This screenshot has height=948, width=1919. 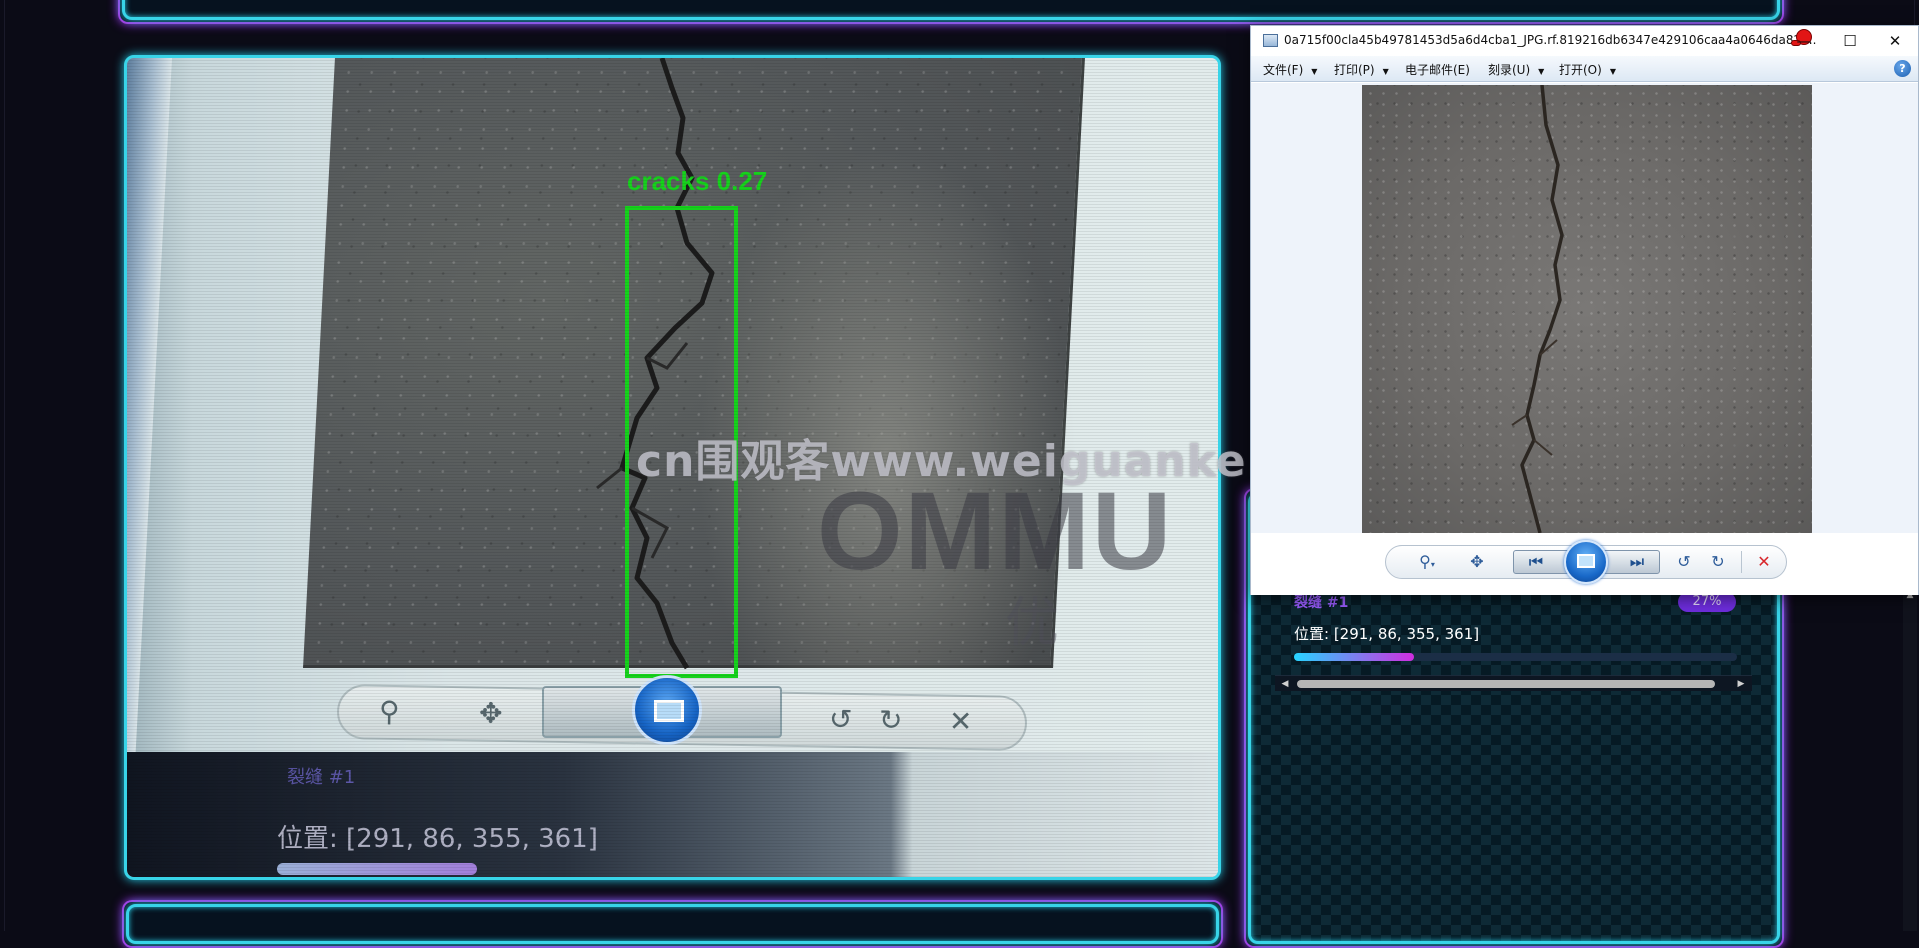 I want to click on scroll-right-arrow-icon: ▶, so click(x=1741, y=684).